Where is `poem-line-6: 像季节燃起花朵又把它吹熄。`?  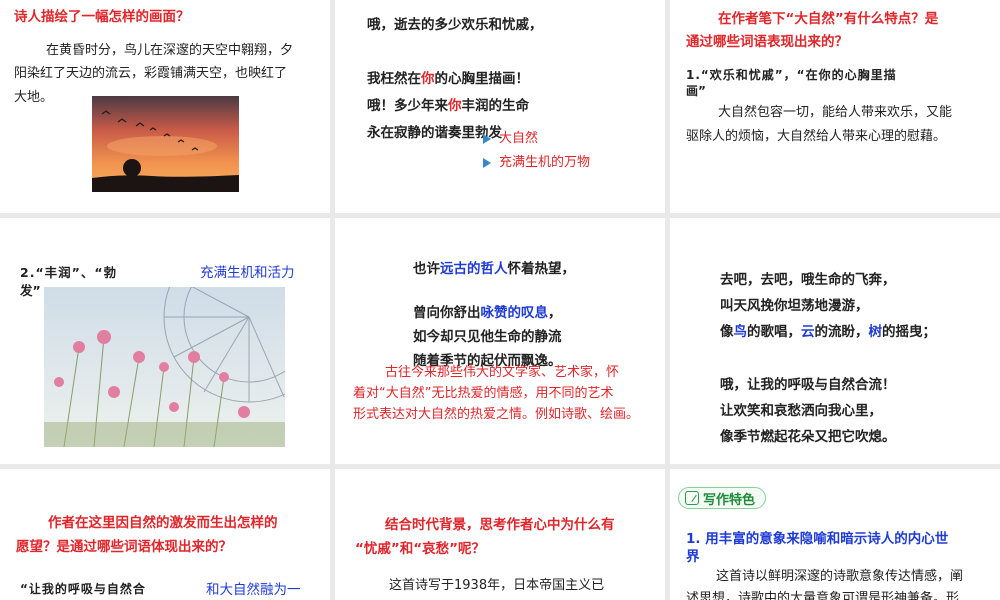 poem-line-6: 像季节燃起花朵又把它吹熄。 is located at coordinates (808, 437).